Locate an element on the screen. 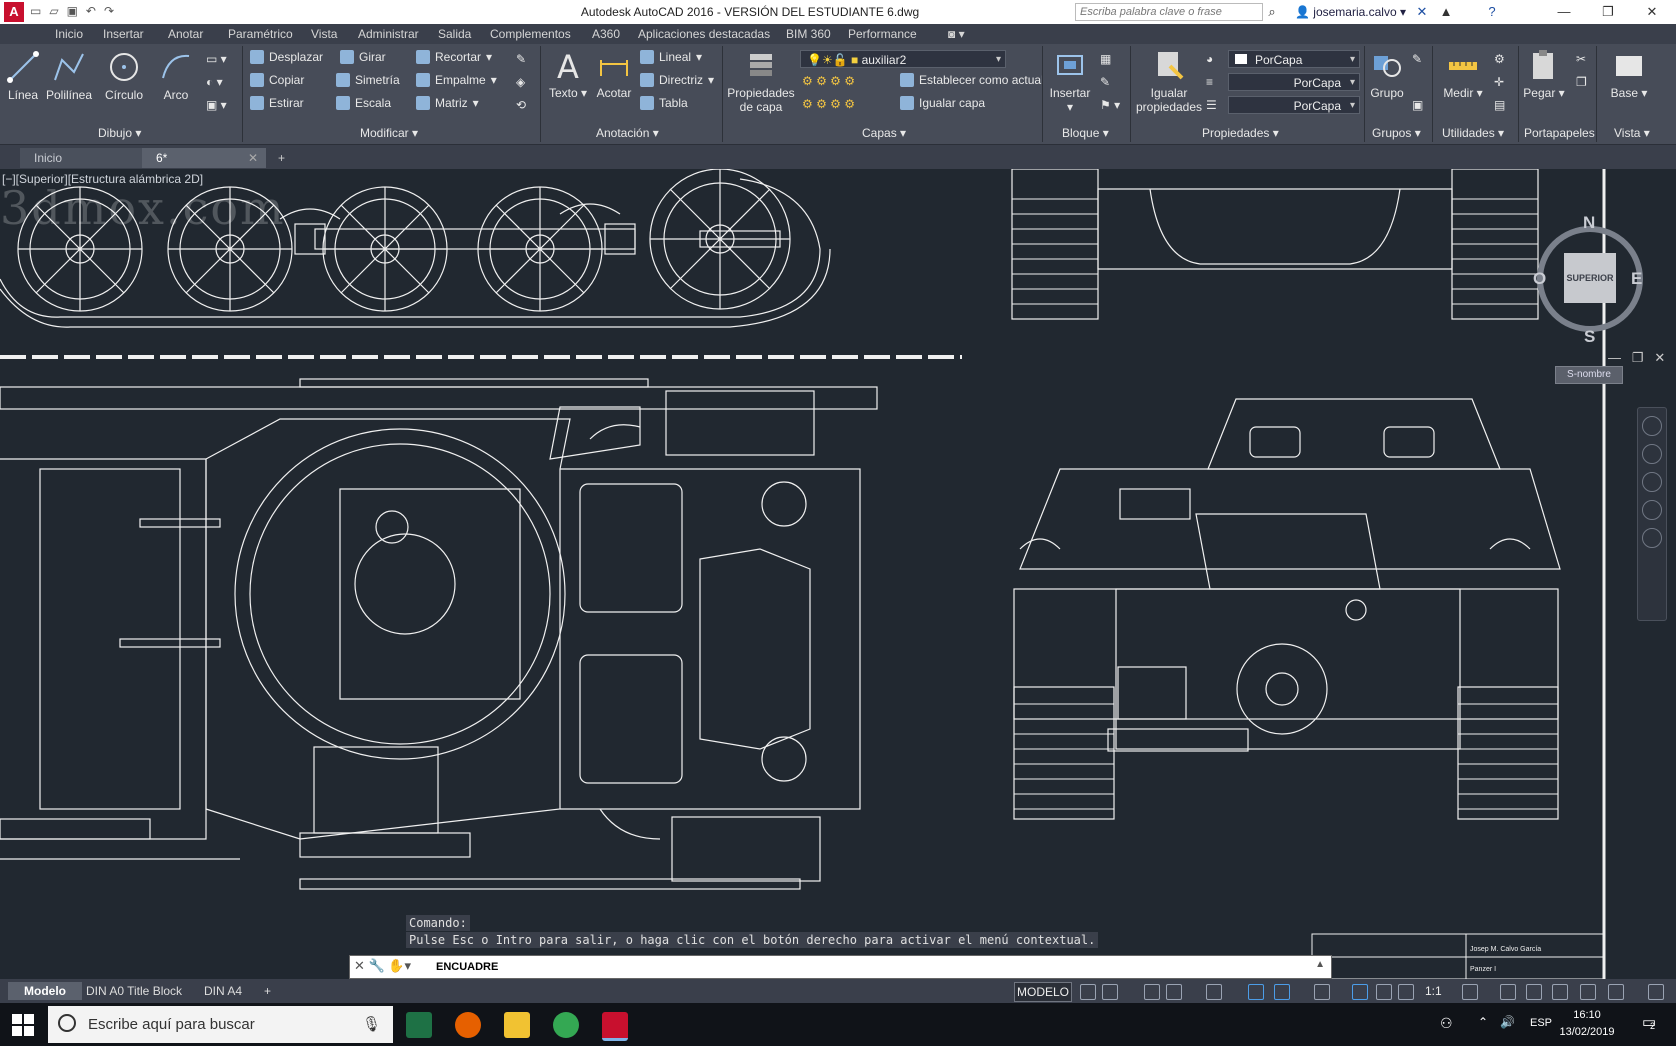 Image resolution: width=1676 pixels, height=1046 pixels. panel-portapapeles: Portapapeles is located at coordinates (1559, 133).